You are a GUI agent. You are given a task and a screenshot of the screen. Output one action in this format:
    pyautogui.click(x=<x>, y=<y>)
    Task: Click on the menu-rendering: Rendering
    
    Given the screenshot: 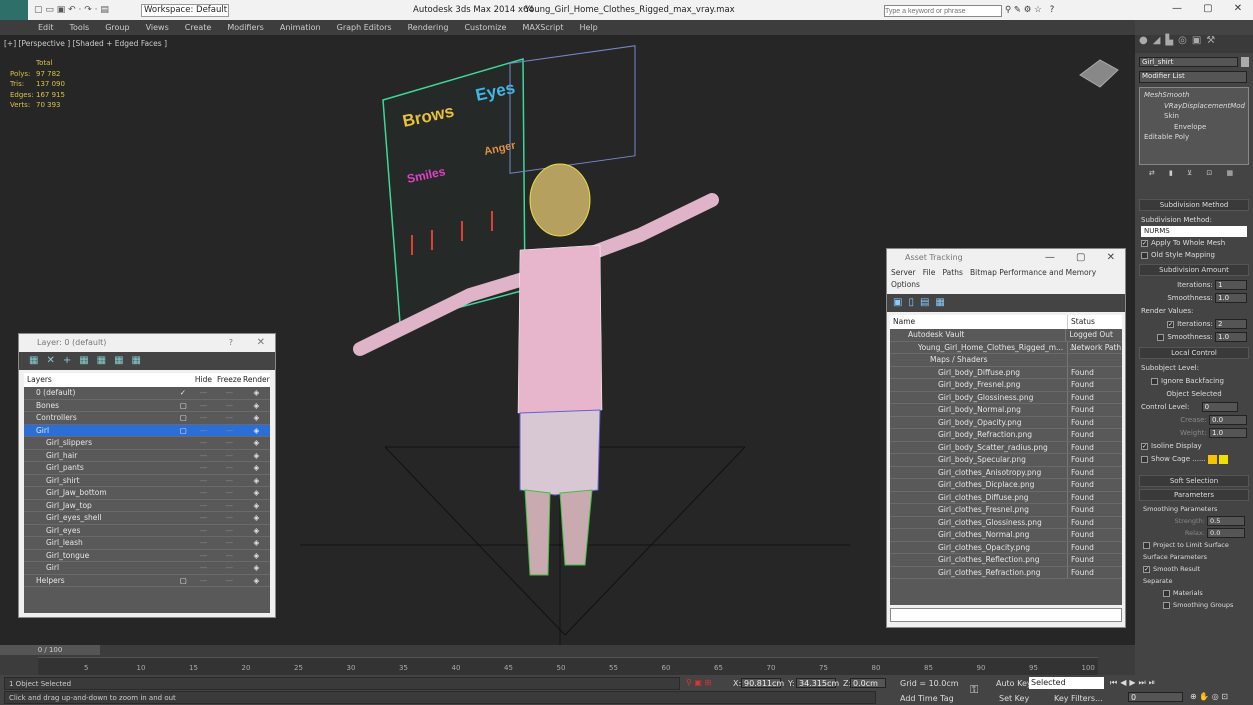 What is the action you would take?
    pyautogui.click(x=428, y=27)
    